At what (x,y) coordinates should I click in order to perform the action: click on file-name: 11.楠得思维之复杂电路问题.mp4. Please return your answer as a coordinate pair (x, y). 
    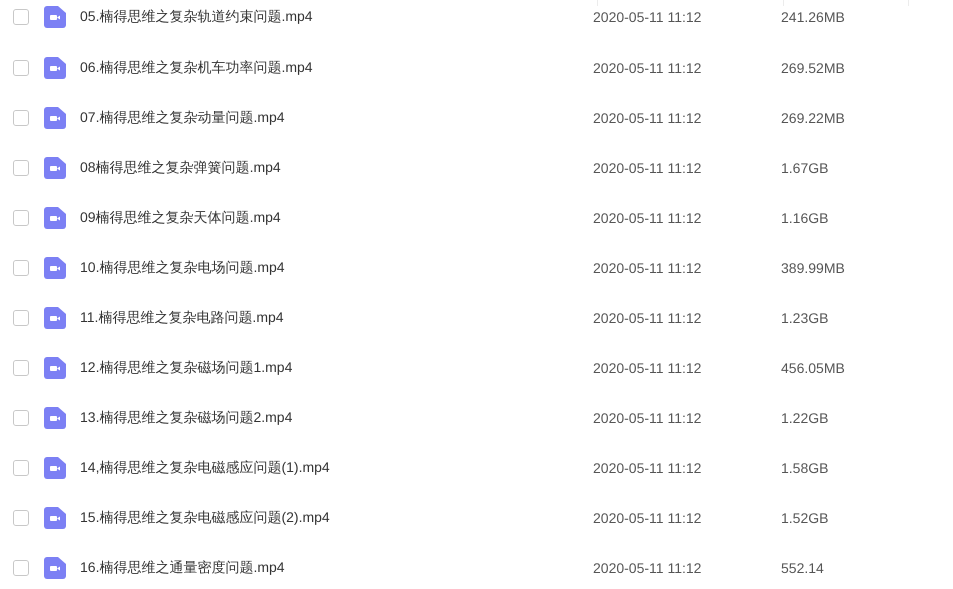
    Looking at the image, I should click on (336, 318).